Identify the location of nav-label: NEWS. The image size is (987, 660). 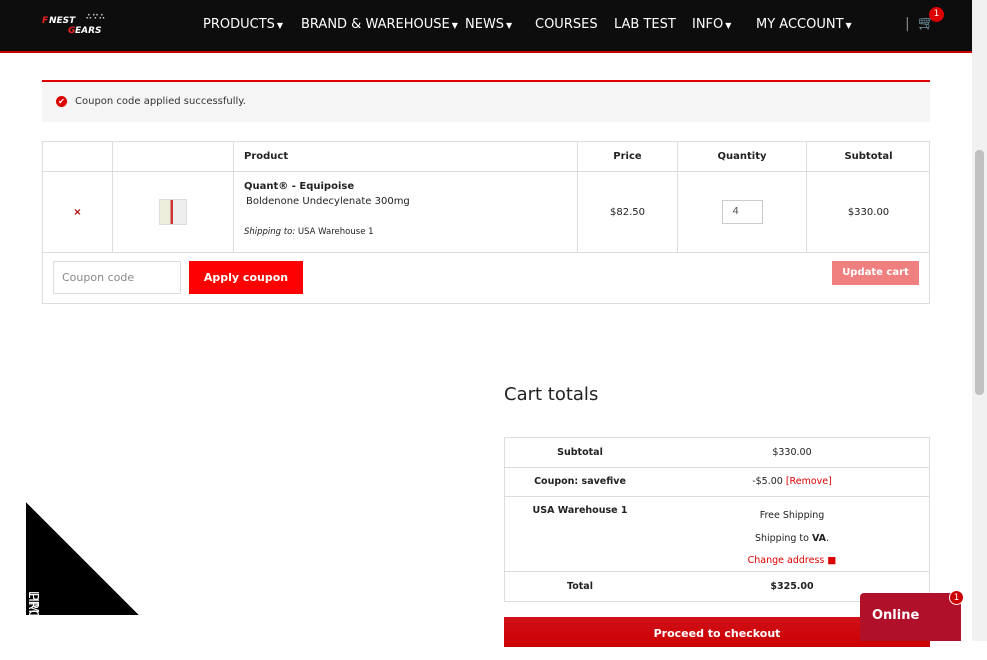
(485, 24).